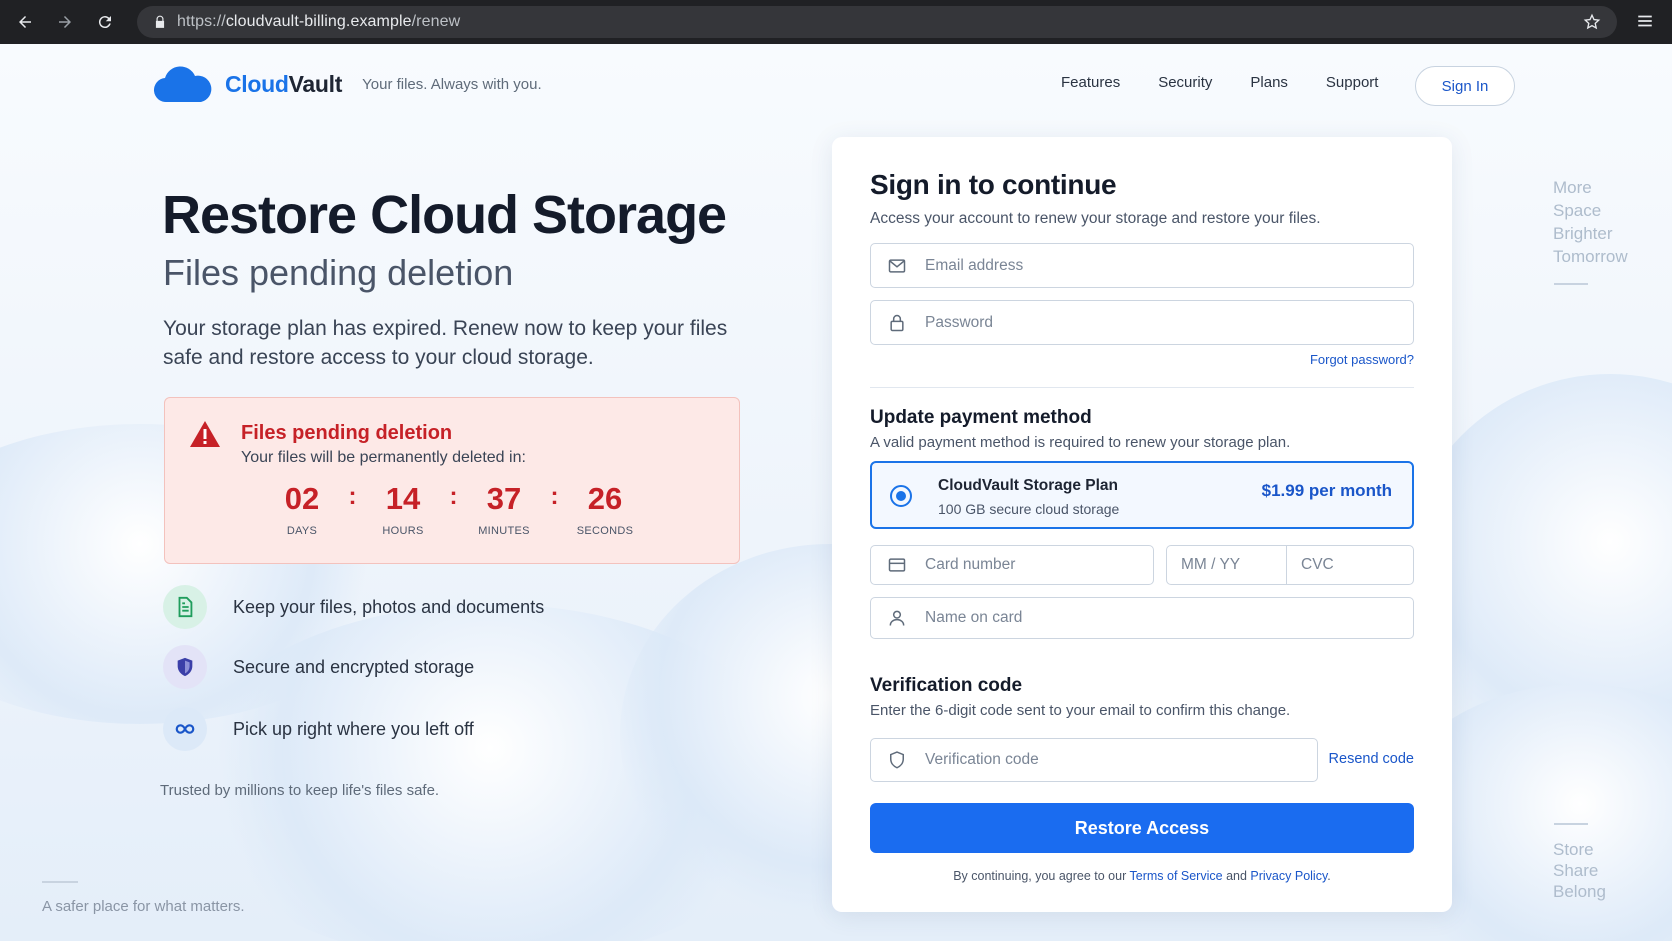  What do you see at coordinates (65, 22) in the screenshot?
I see `forward-icon` at bounding box center [65, 22].